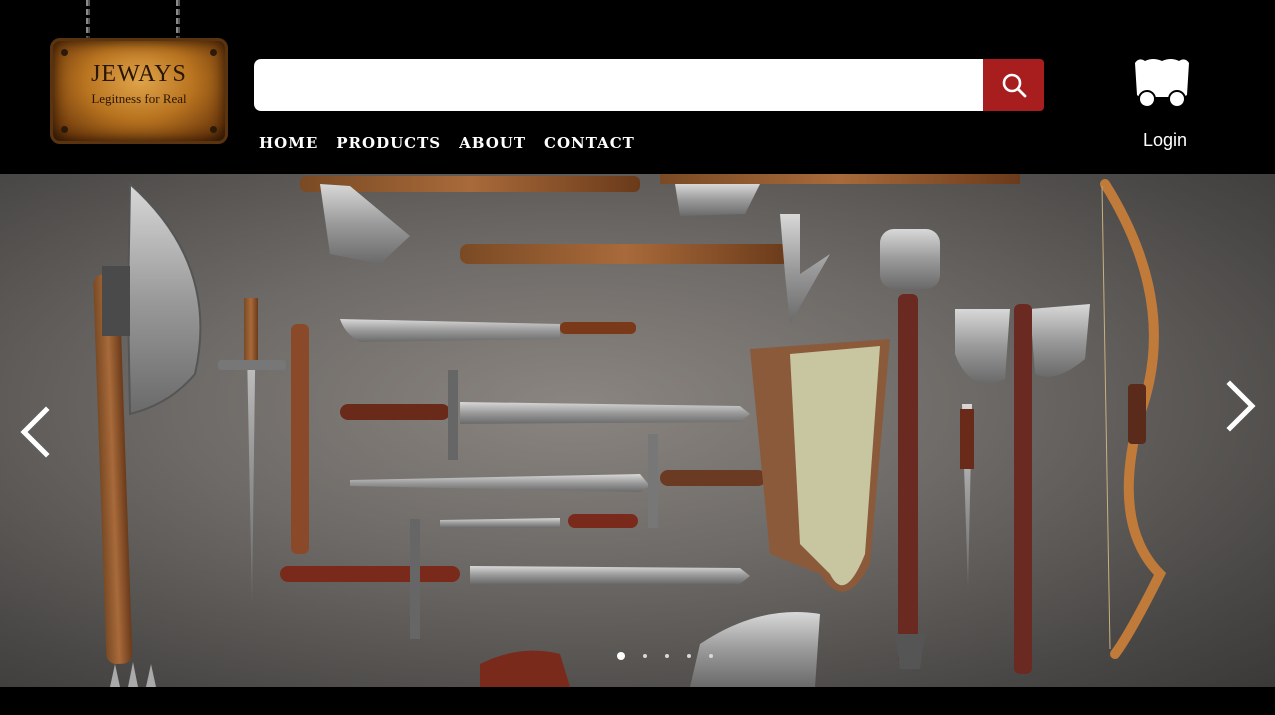  I want to click on nav-products: PRODUCTS, so click(388, 144).